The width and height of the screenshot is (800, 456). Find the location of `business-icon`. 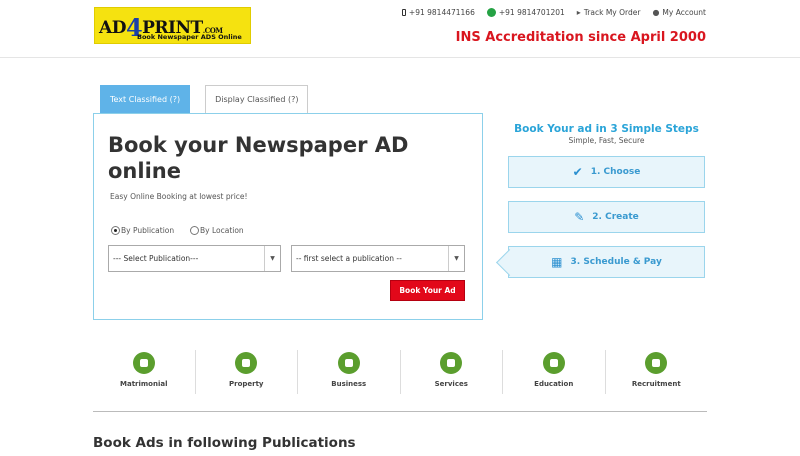

business-icon is located at coordinates (348, 363).